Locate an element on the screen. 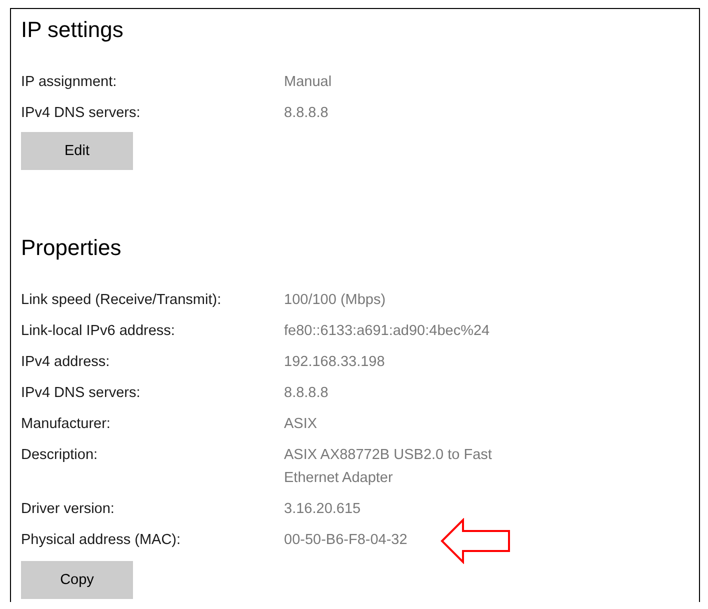 This screenshot has width=708, height=609. property-value: 192.168.33.198 is located at coordinates (335, 362).